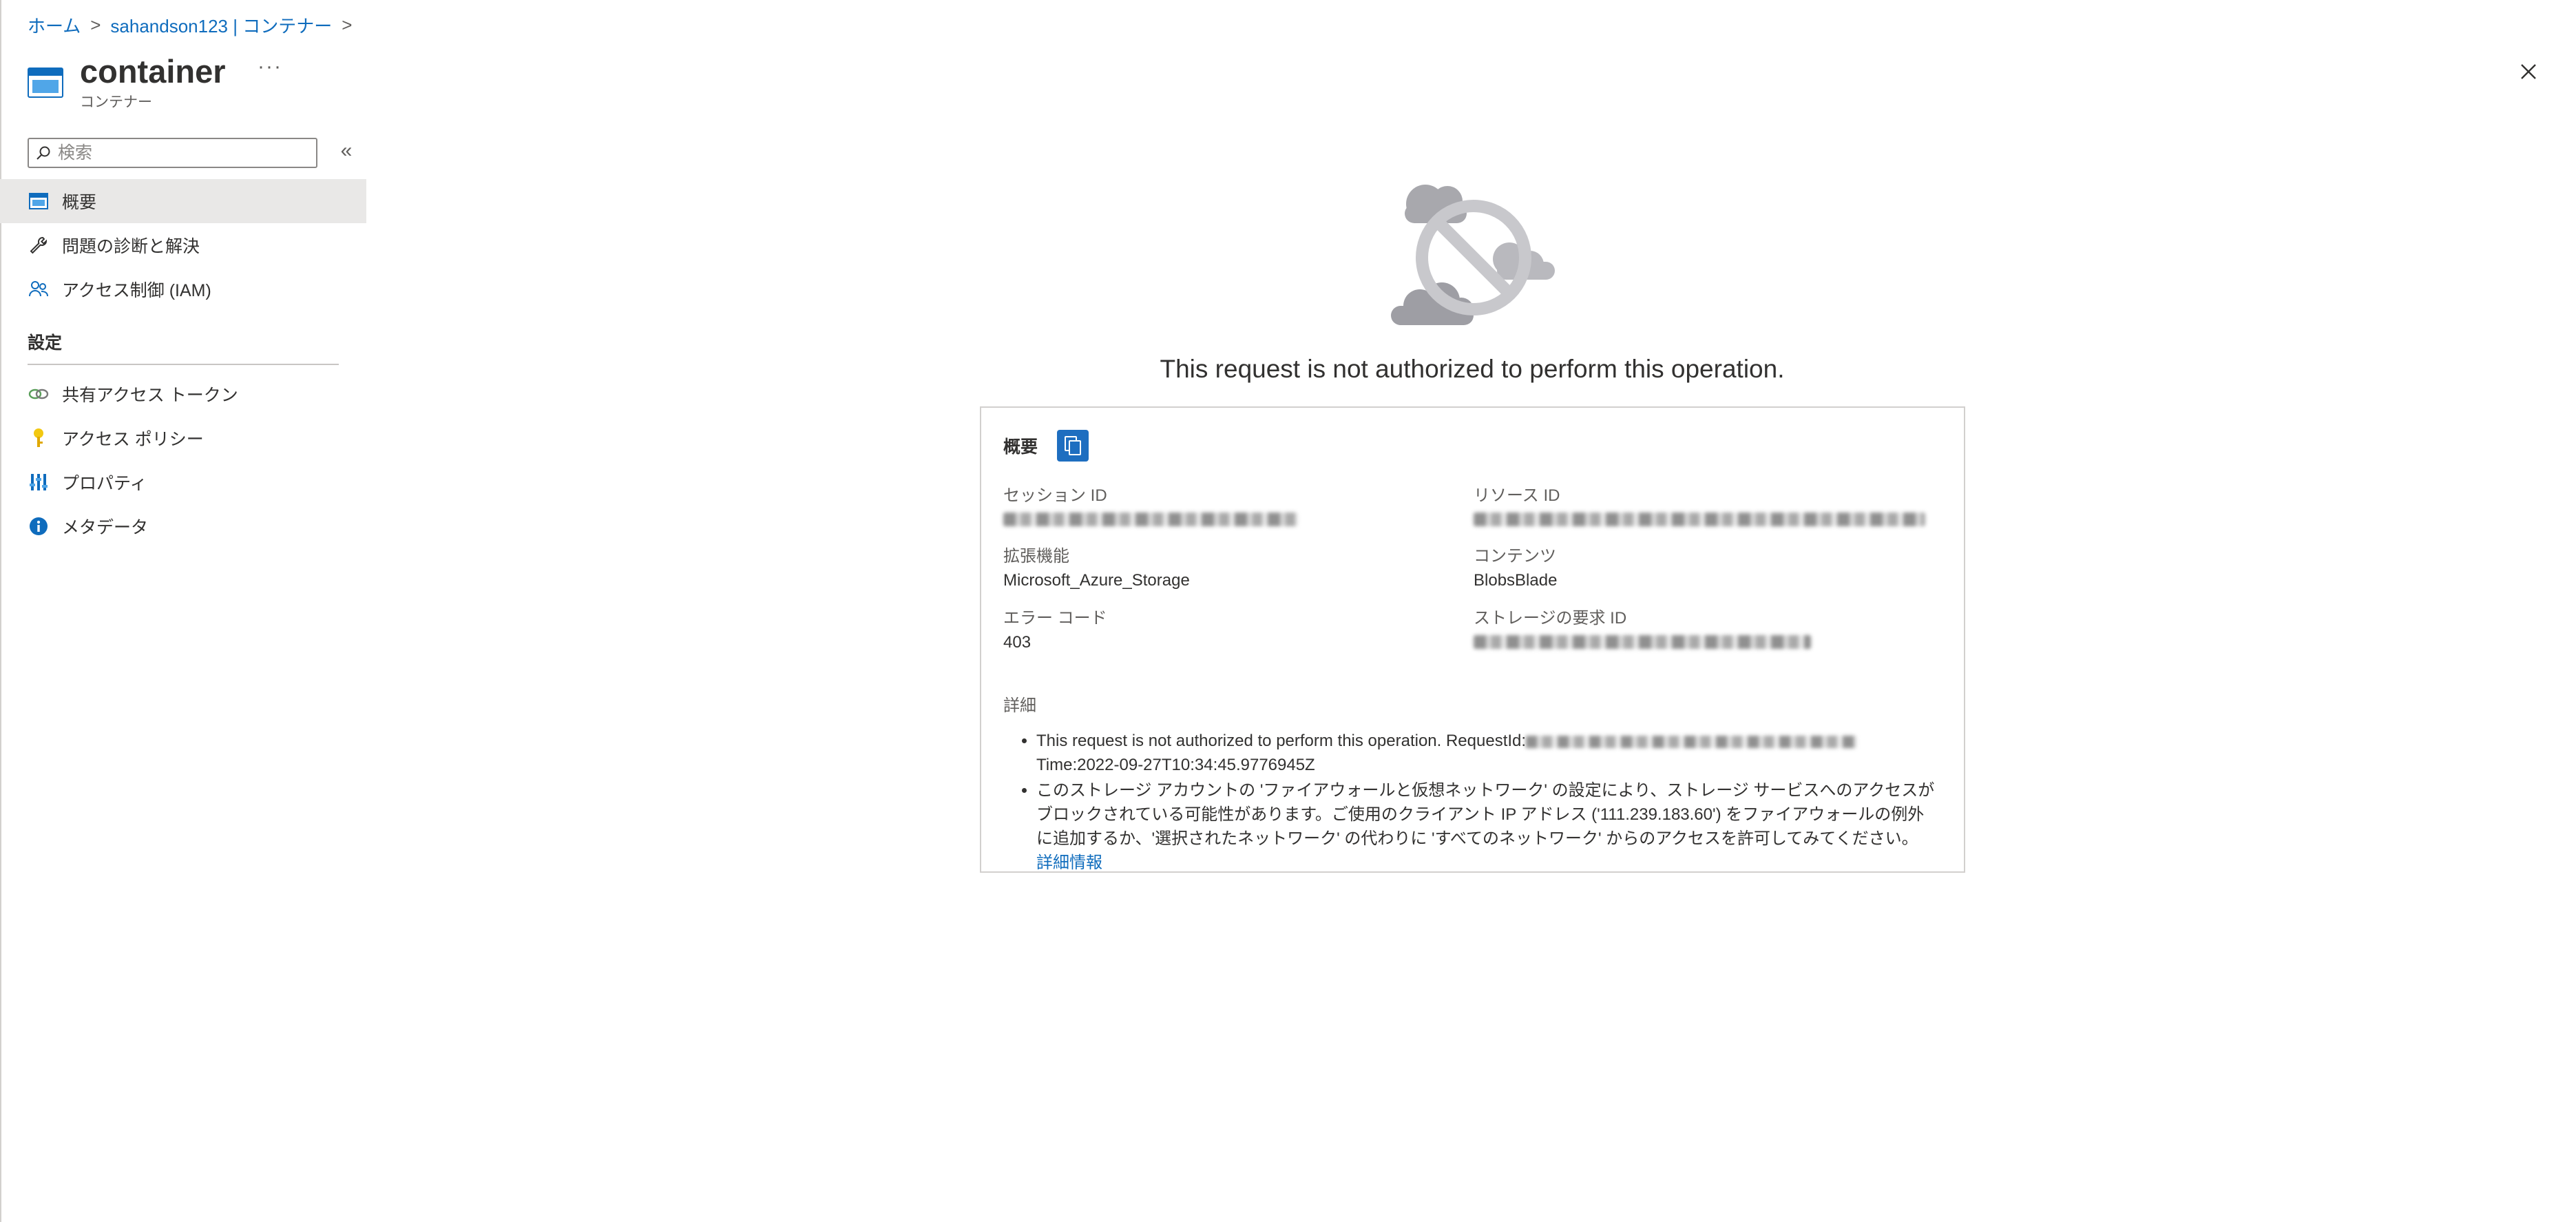  I want to click on sidebar-item-access-policy: アクセス ポリシー, so click(183, 438).